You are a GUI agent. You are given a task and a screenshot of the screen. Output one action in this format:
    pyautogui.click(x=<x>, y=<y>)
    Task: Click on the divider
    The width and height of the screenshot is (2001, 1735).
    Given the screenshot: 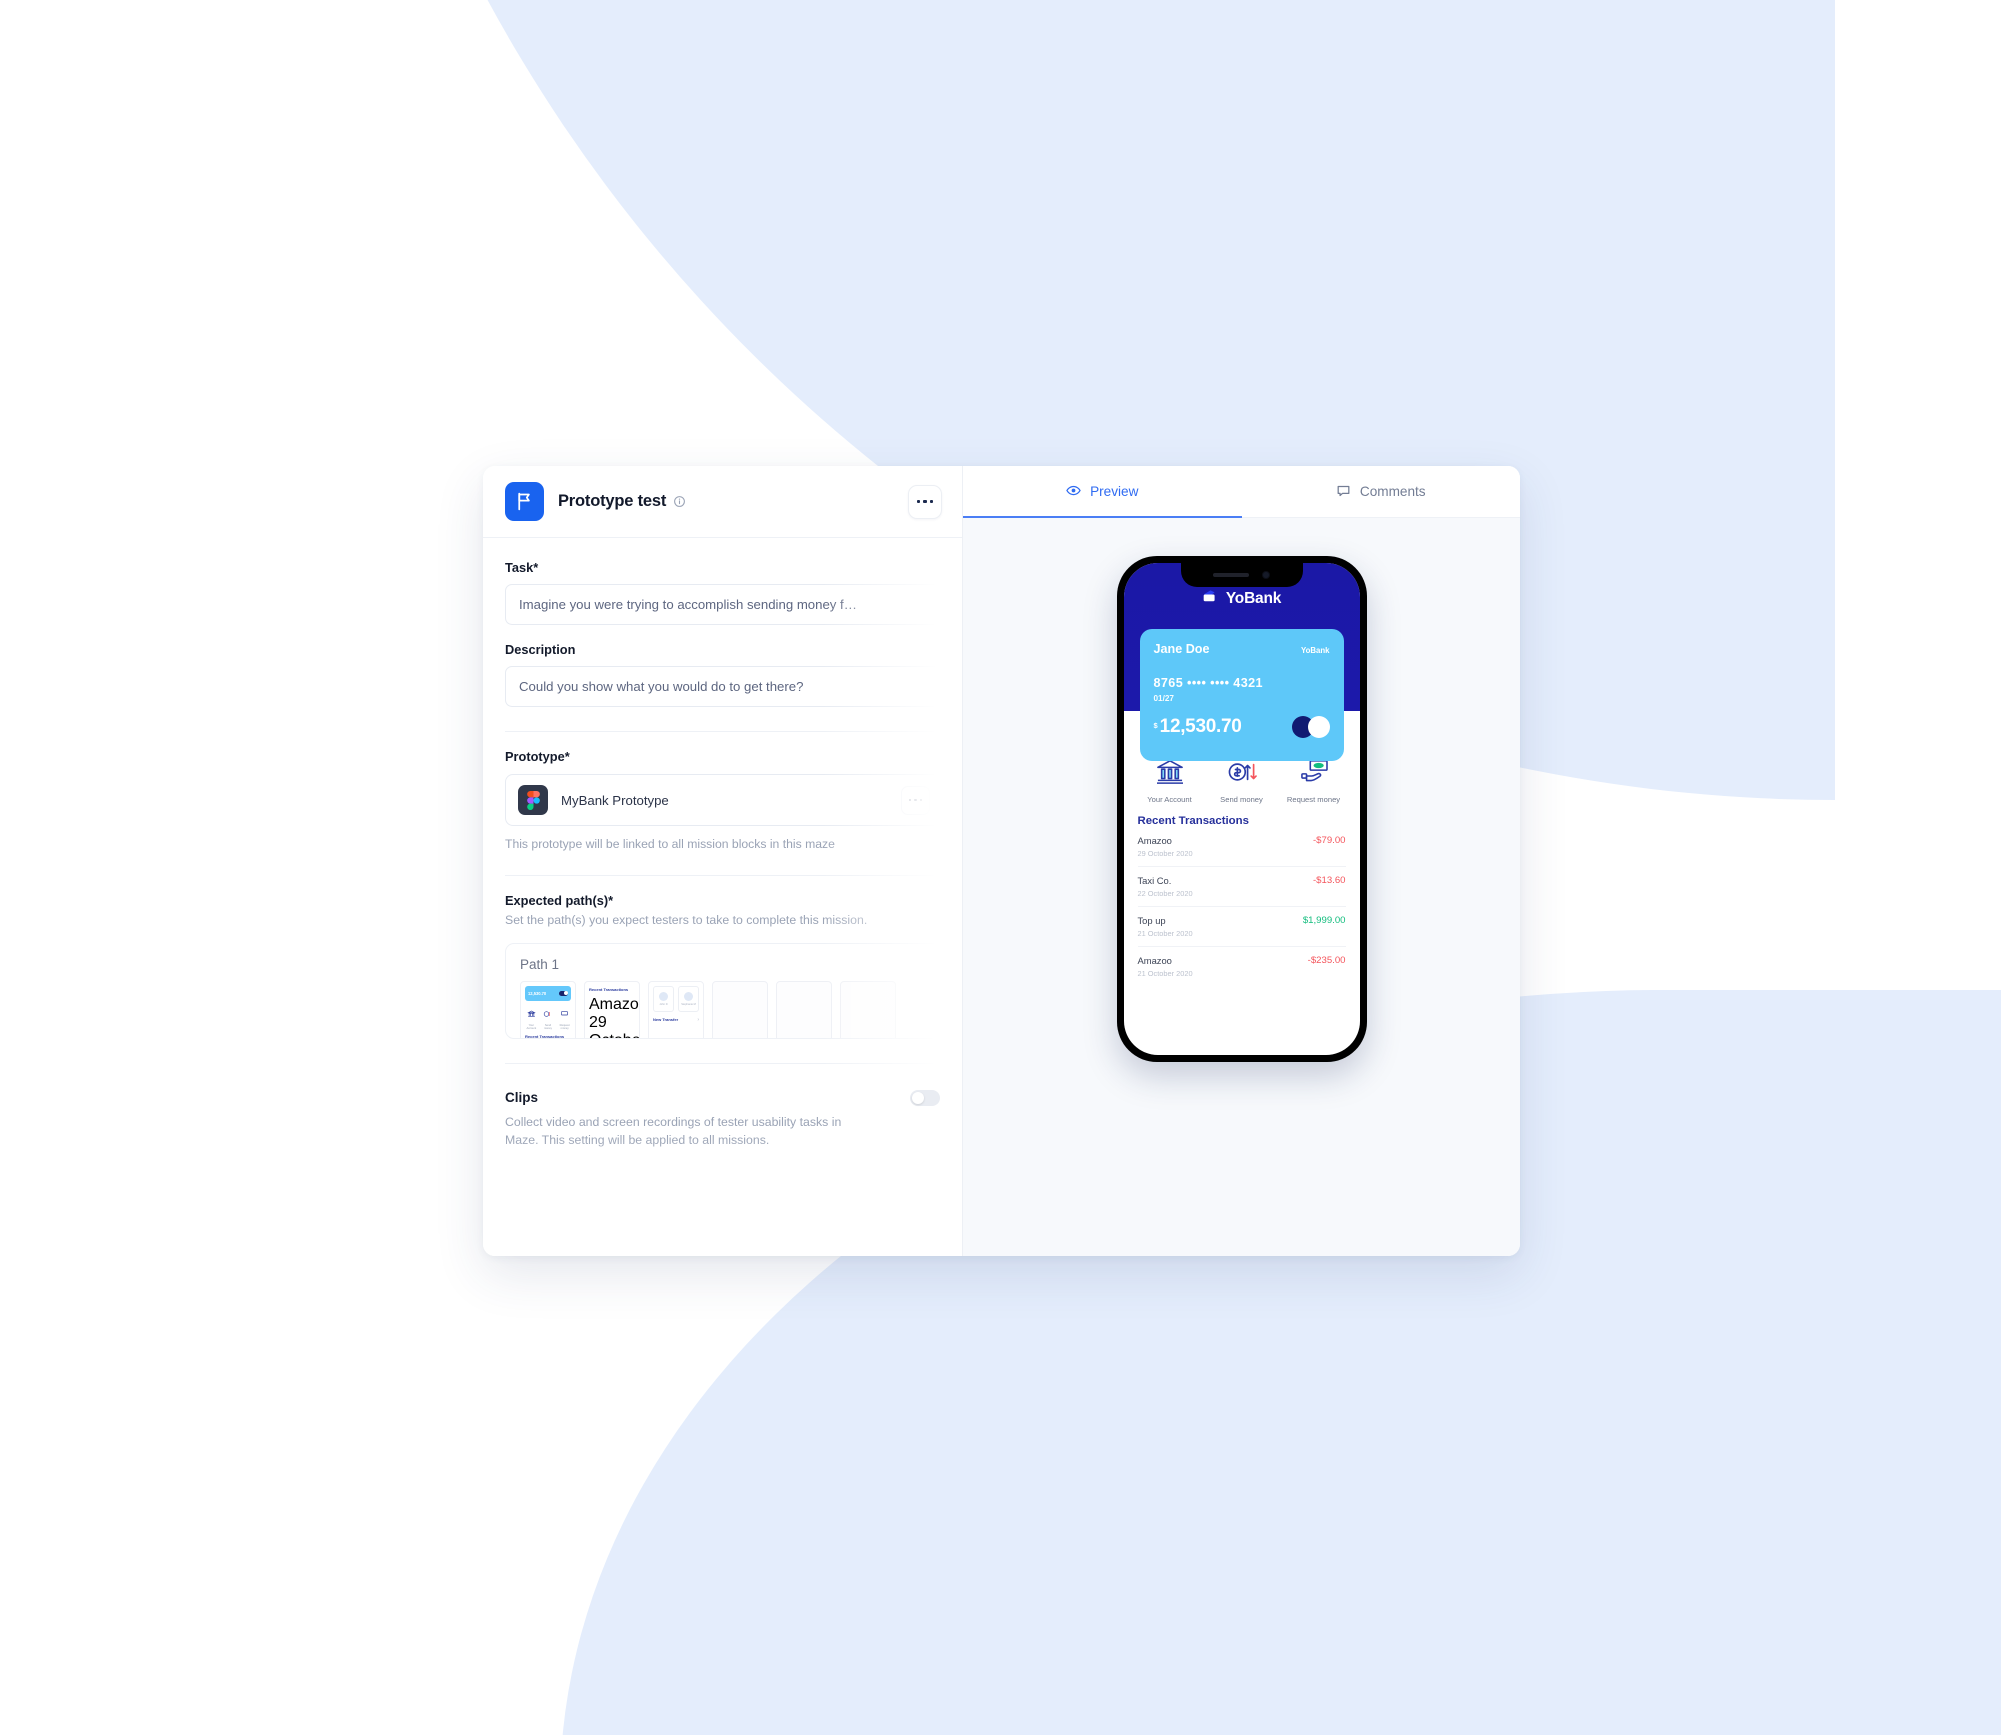 What is the action you would take?
    pyautogui.click(x=722, y=1063)
    